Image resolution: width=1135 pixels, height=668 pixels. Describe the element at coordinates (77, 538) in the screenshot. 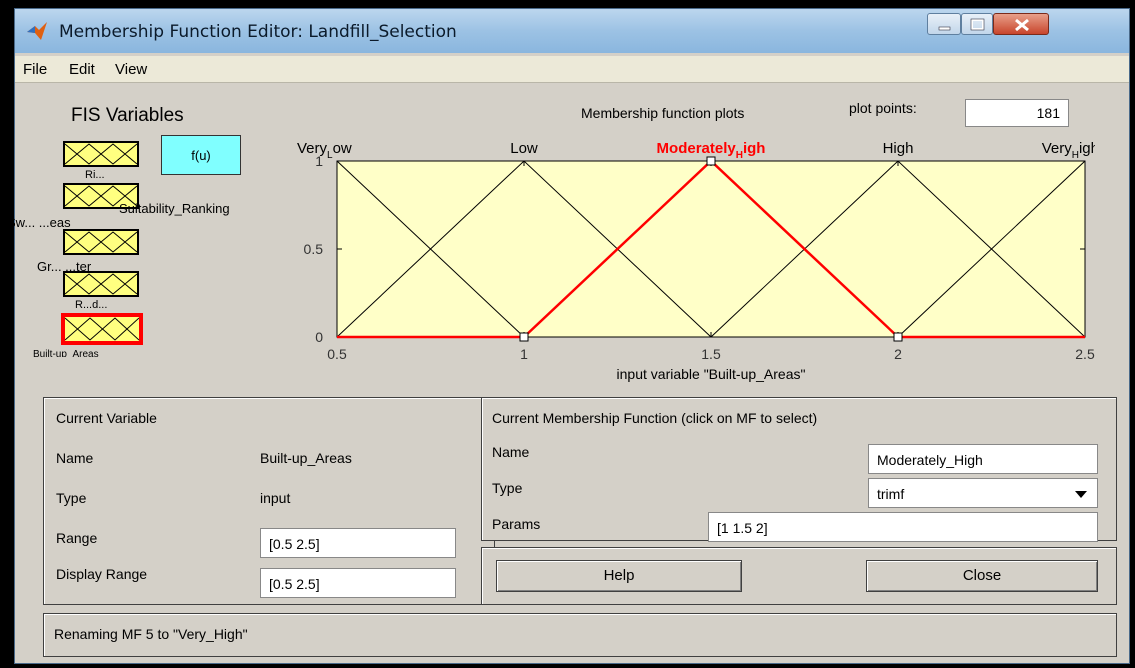

I see `range-label: Range` at that location.